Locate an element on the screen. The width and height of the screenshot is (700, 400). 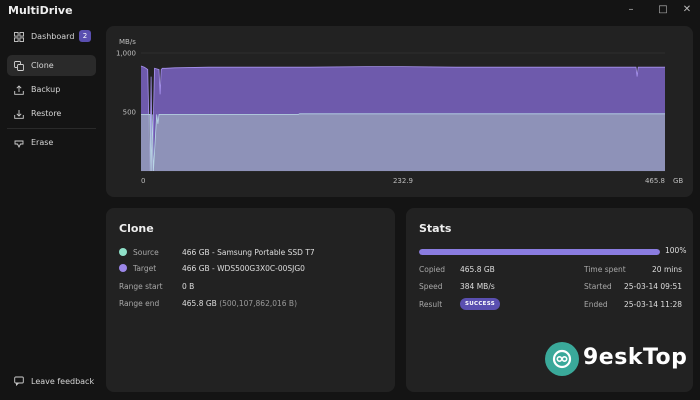
source-legend-dot is located at coordinates (123, 252).